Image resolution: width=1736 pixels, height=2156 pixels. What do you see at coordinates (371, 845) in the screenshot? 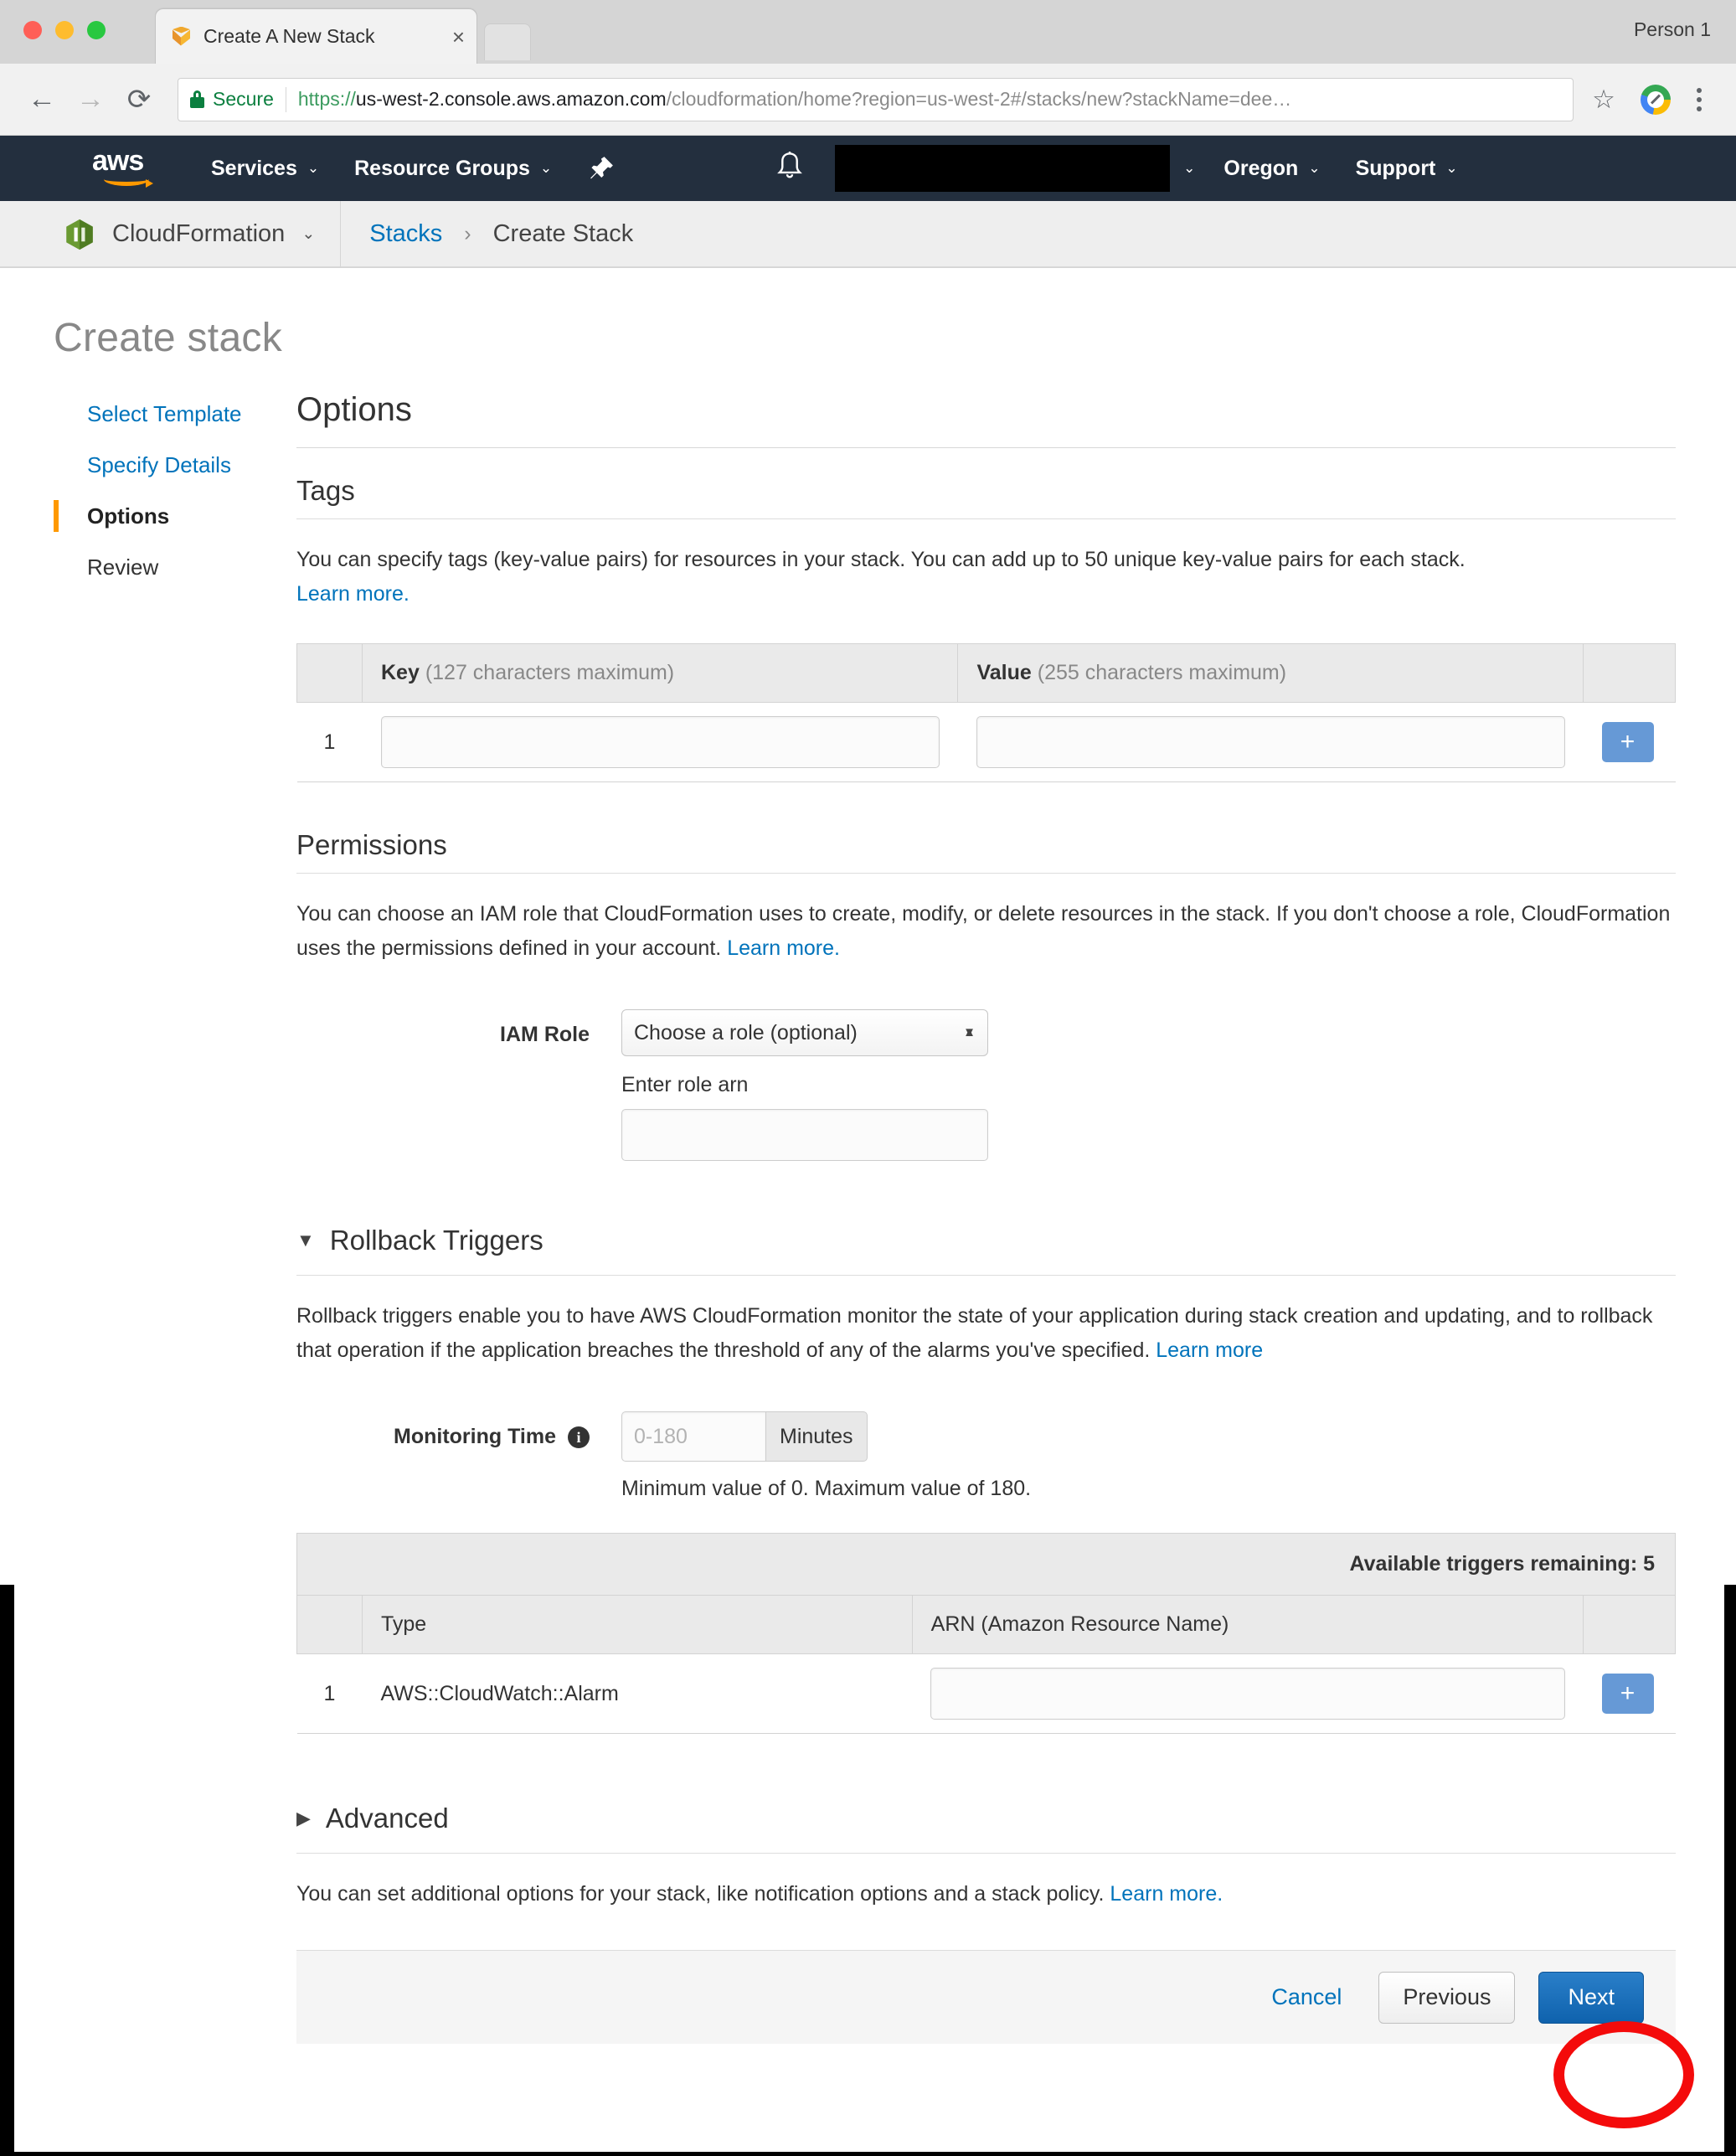
I see `permissions-heading: Permissions` at bounding box center [371, 845].